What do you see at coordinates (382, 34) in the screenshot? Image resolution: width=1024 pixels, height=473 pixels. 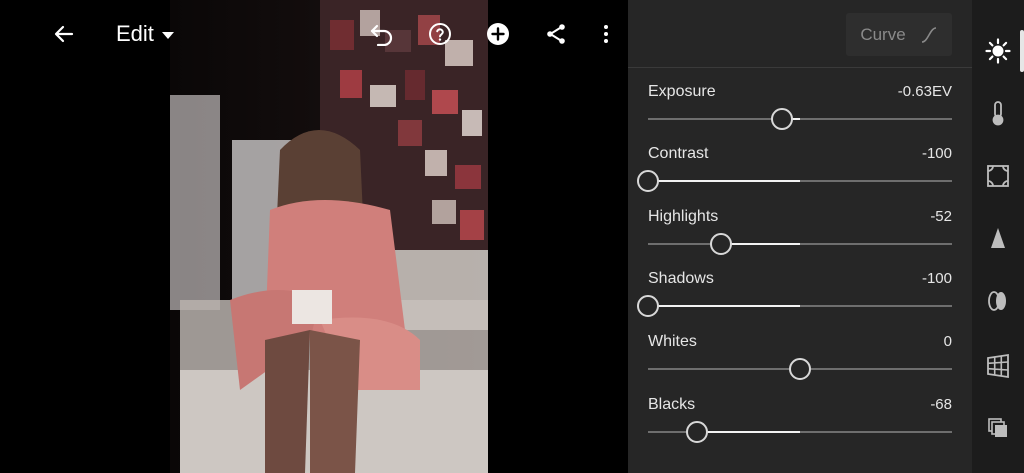 I see `undo-icon` at bounding box center [382, 34].